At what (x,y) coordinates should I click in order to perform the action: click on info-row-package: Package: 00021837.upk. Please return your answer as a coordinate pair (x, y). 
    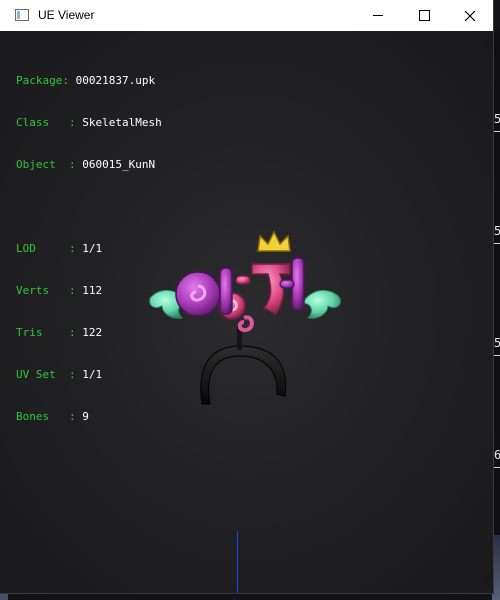
    Looking at the image, I should click on (86, 80).